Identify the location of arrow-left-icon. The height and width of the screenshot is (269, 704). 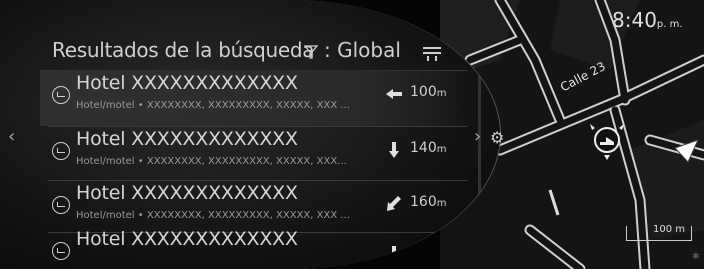
(394, 94).